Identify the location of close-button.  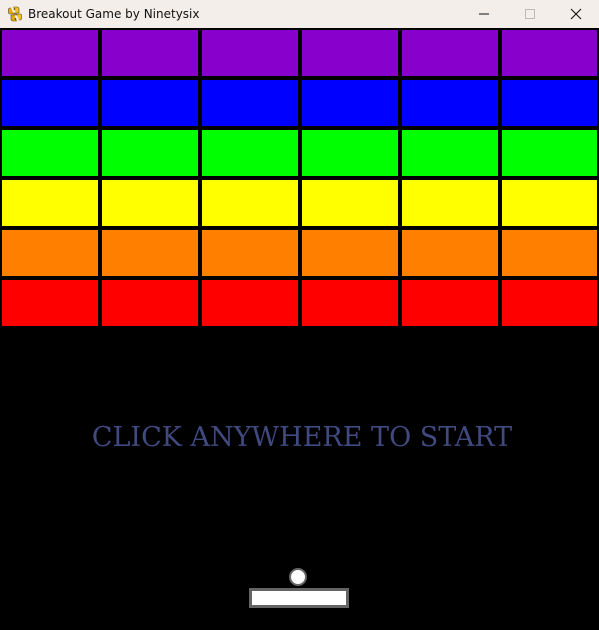
(576, 14).